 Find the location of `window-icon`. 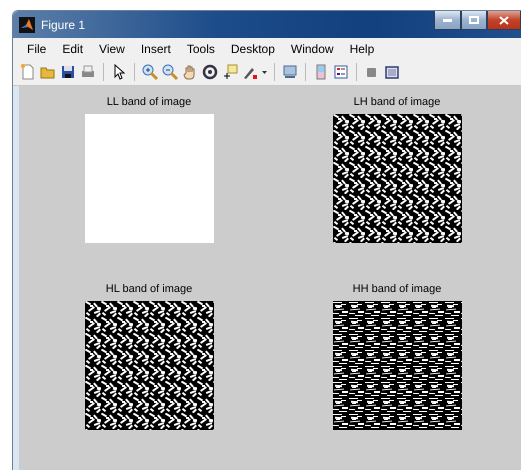

window-icon is located at coordinates (392, 72).